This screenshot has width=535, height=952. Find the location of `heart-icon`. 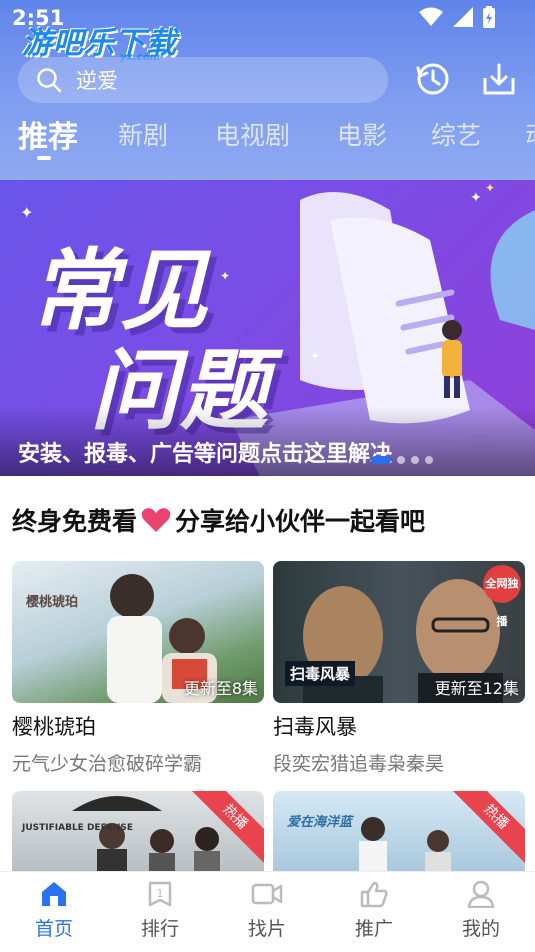

heart-icon is located at coordinates (156, 520).